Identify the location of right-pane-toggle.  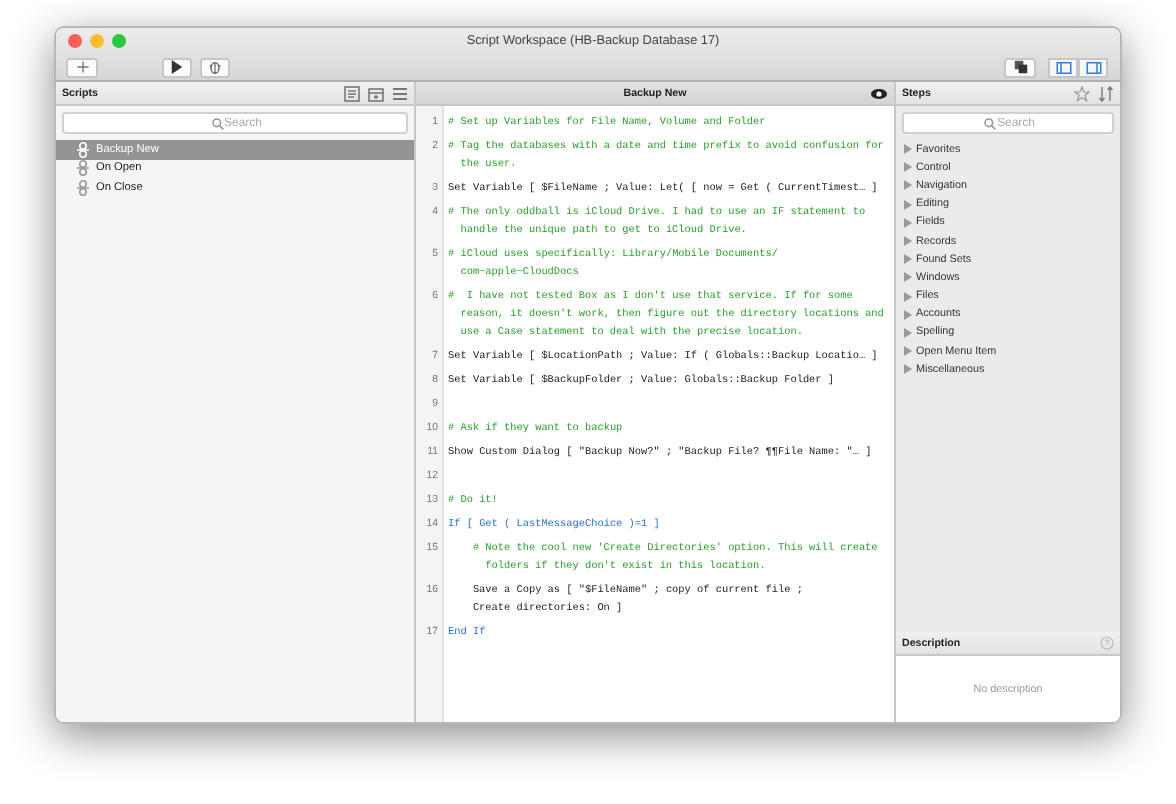
(1093, 67).